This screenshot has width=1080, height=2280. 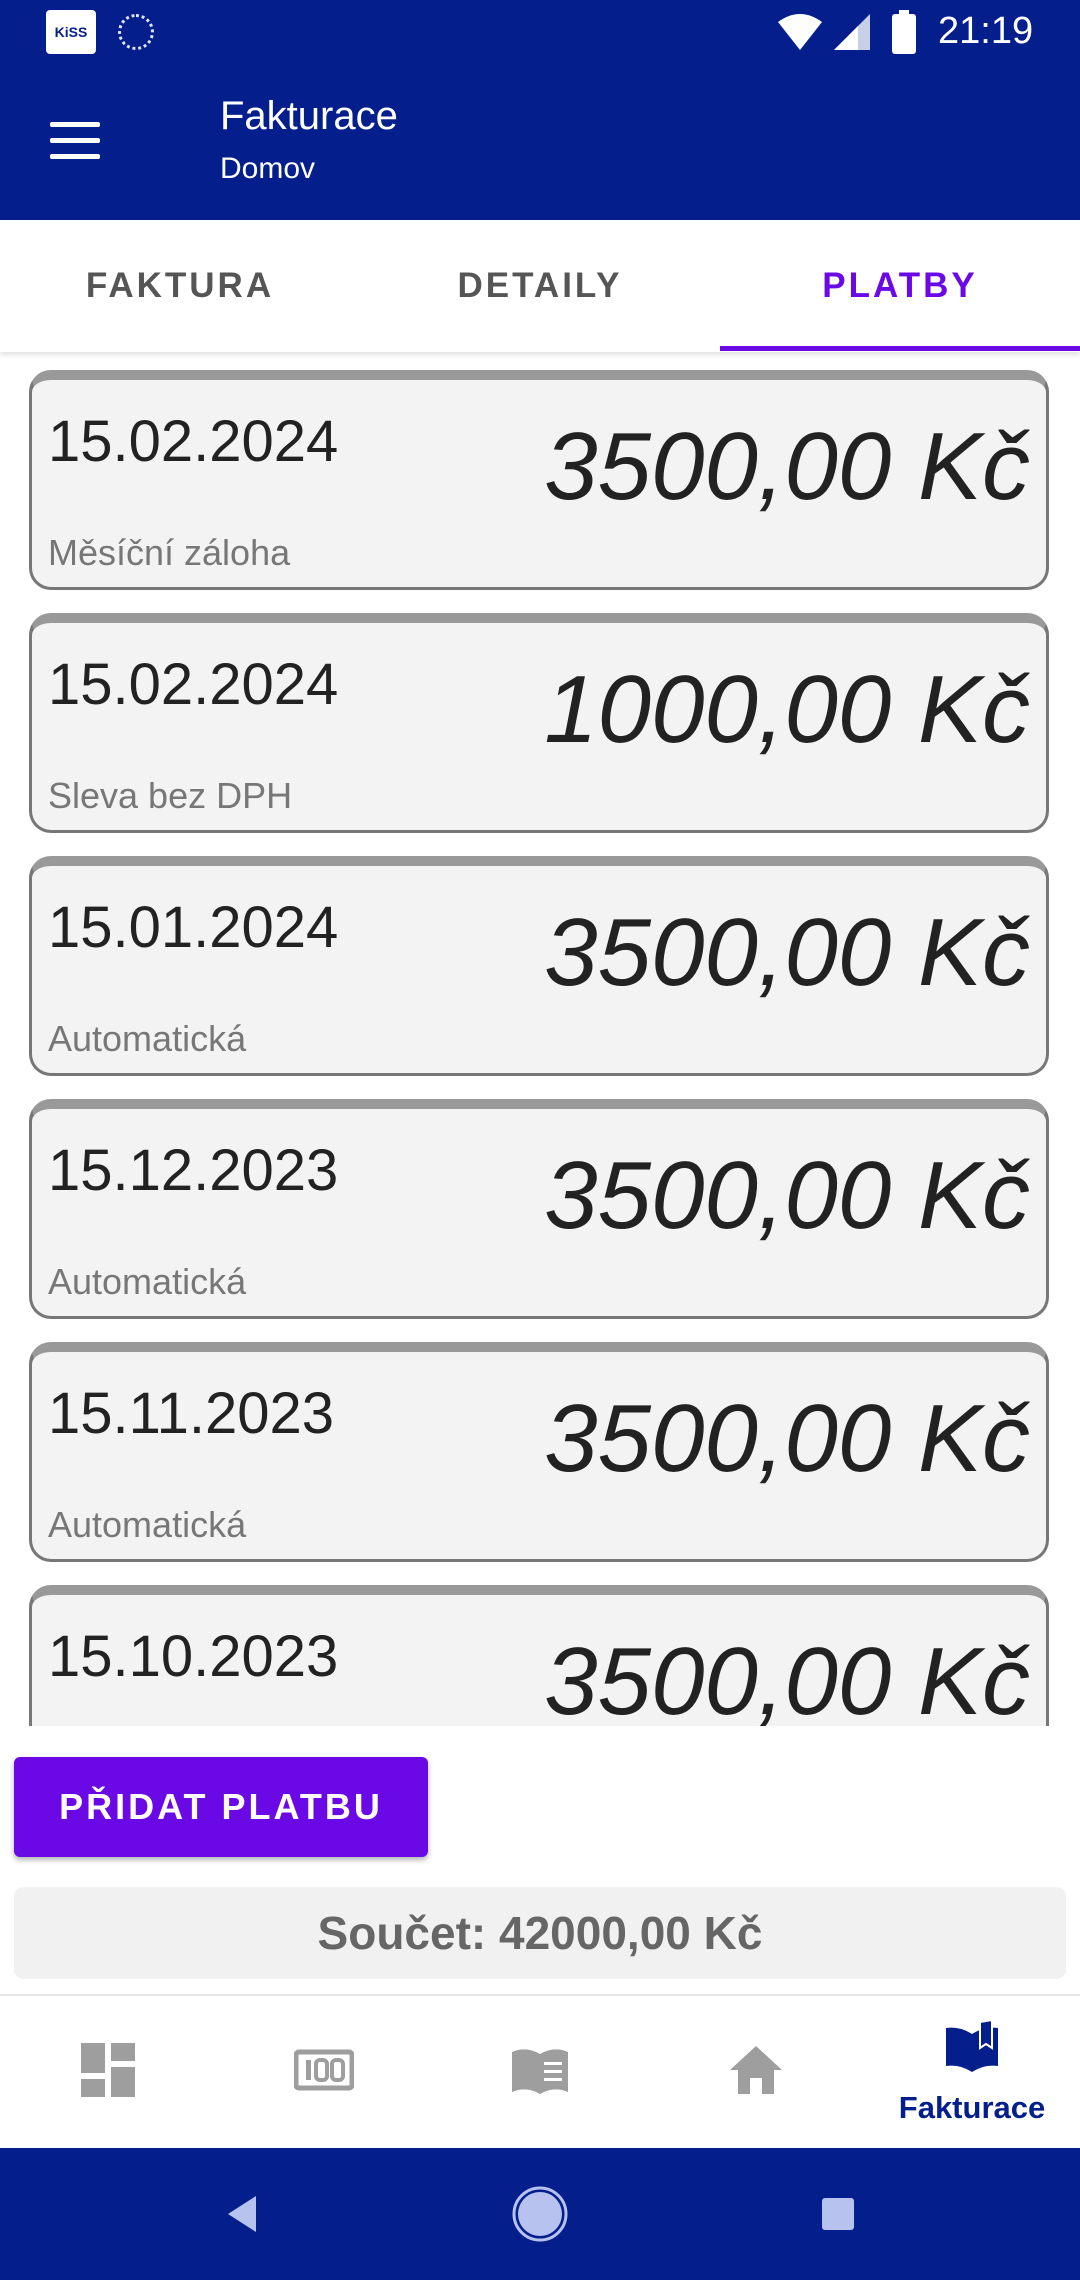 I want to click on payment-date: 15.10.2023, so click(x=193, y=1656).